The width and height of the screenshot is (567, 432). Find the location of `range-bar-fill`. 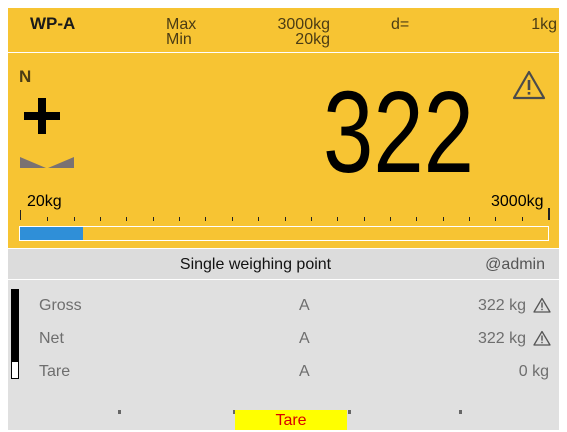

range-bar-fill is located at coordinates (52, 233).